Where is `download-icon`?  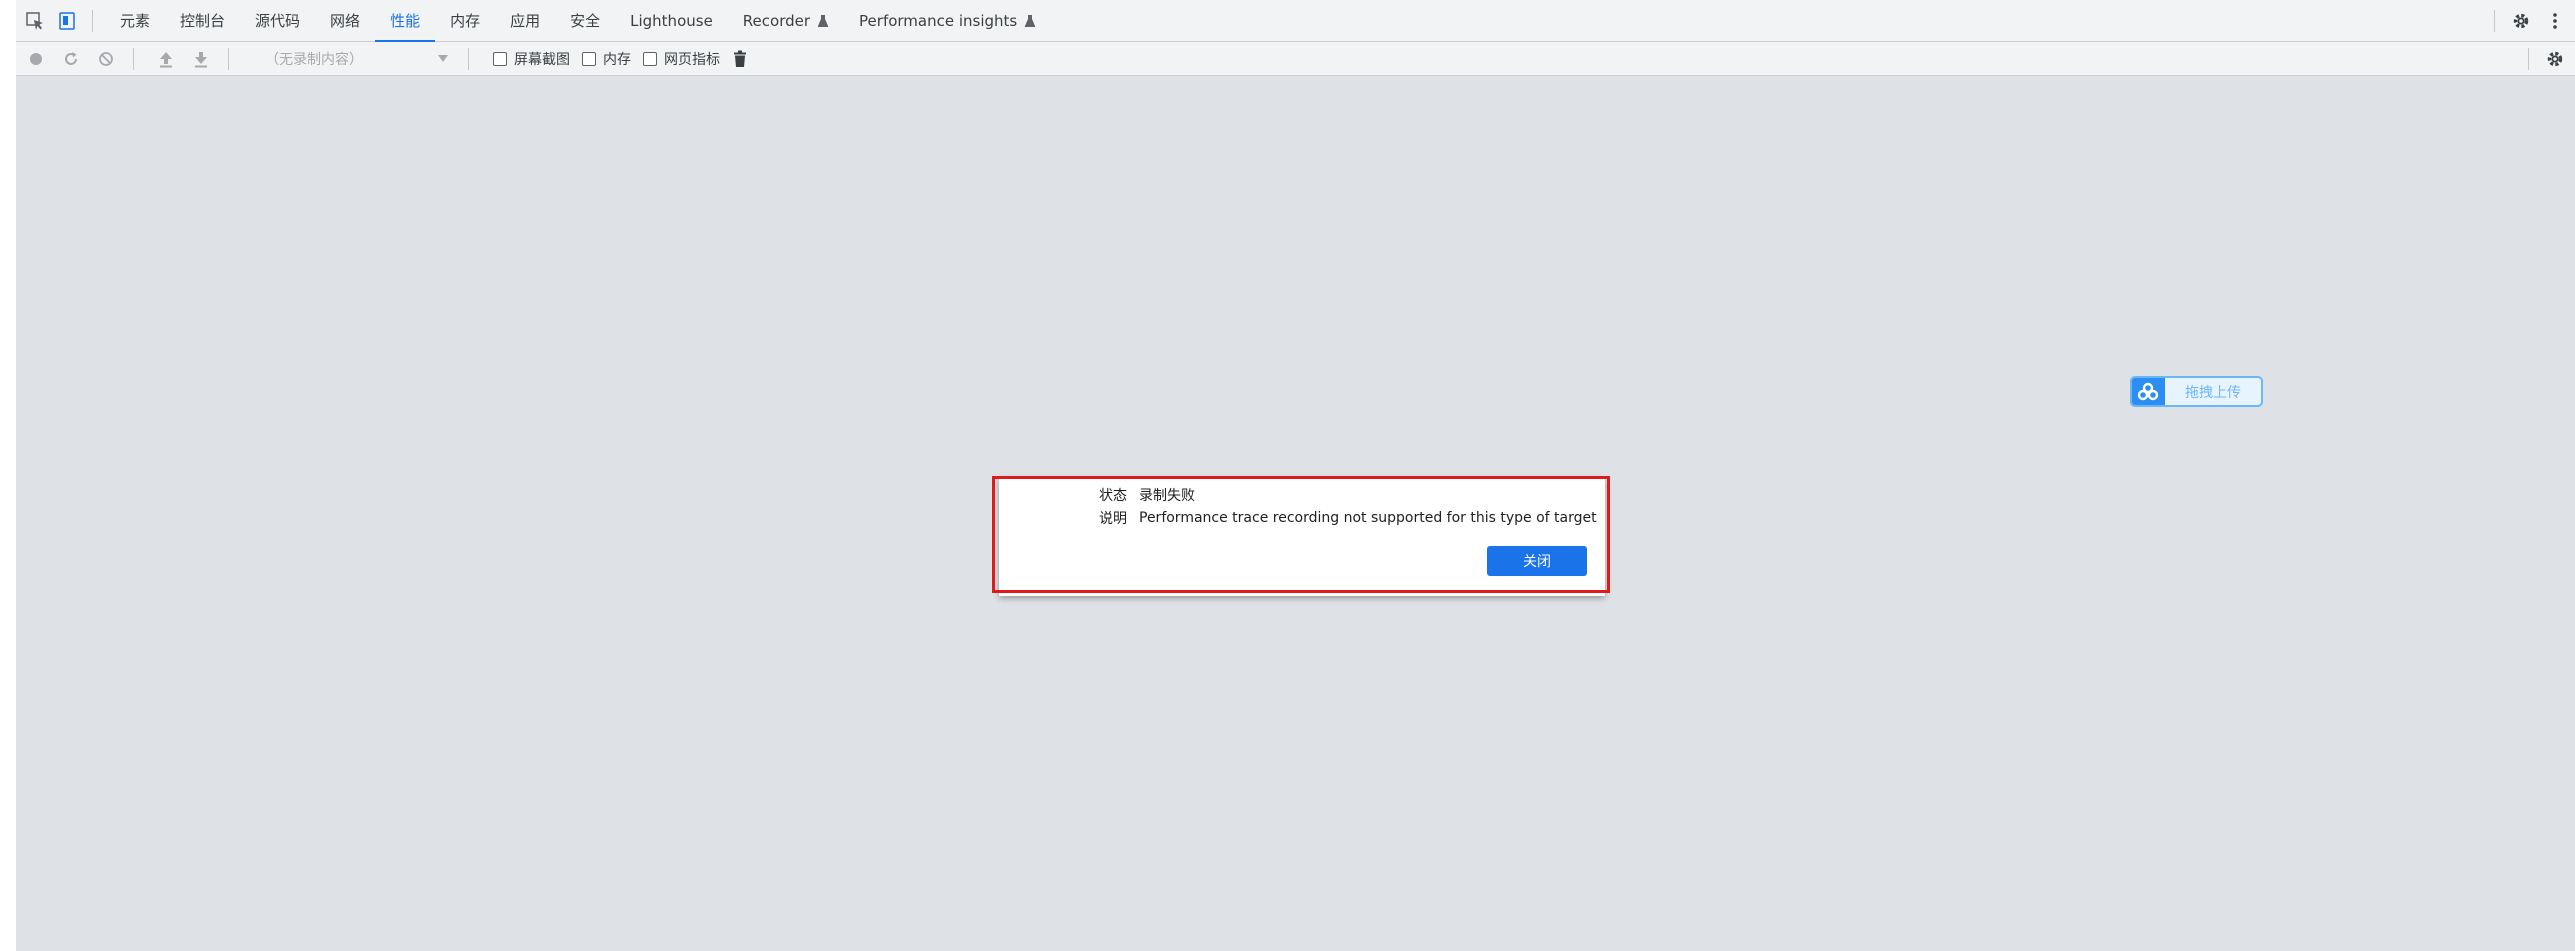
download-icon is located at coordinates (201, 59).